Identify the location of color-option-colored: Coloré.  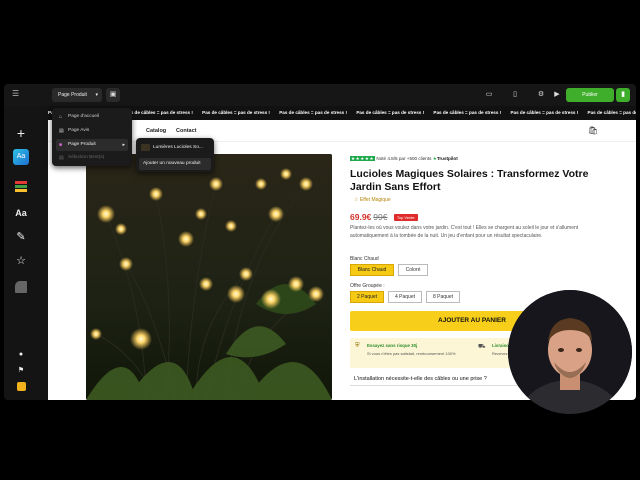
(413, 270).